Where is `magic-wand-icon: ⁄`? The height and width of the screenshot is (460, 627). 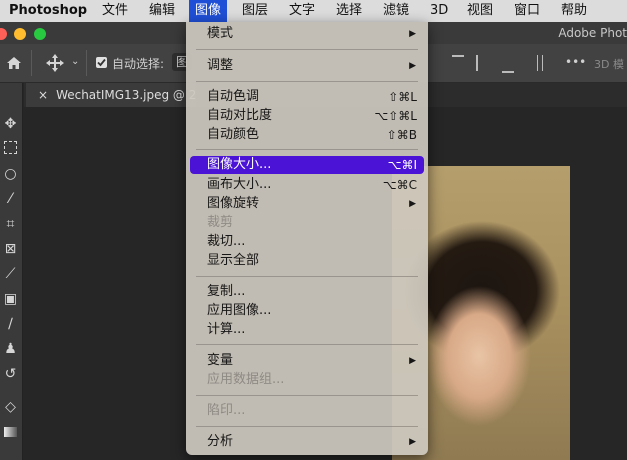
magic-wand-icon: ⁄ is located at coordinates (10, 199).